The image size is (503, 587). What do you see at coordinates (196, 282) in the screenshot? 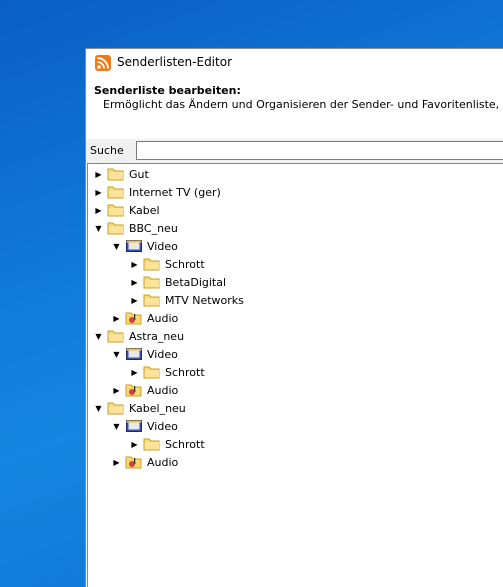
I see `tree-node-label: BetaDigital` at bounding box center [196, 282].